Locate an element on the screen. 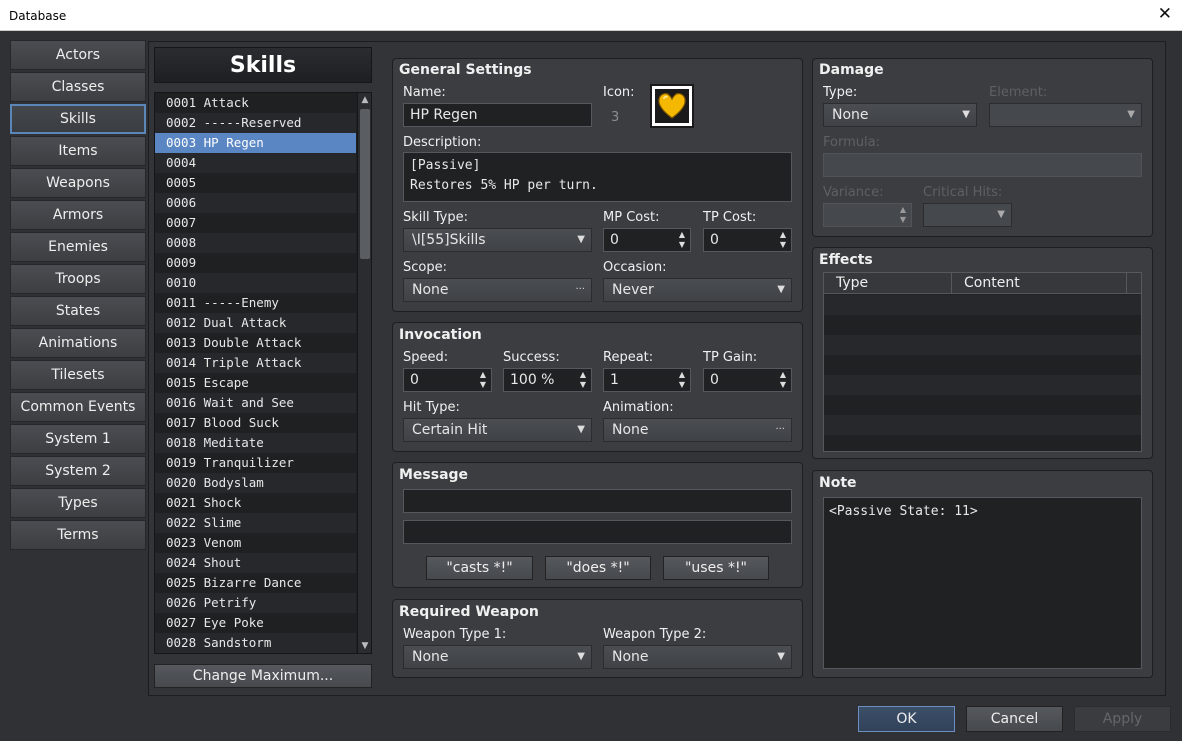 The image size is (1182, 741). list-item: 0011 -----Enemy is located at coordinates (255, 303).